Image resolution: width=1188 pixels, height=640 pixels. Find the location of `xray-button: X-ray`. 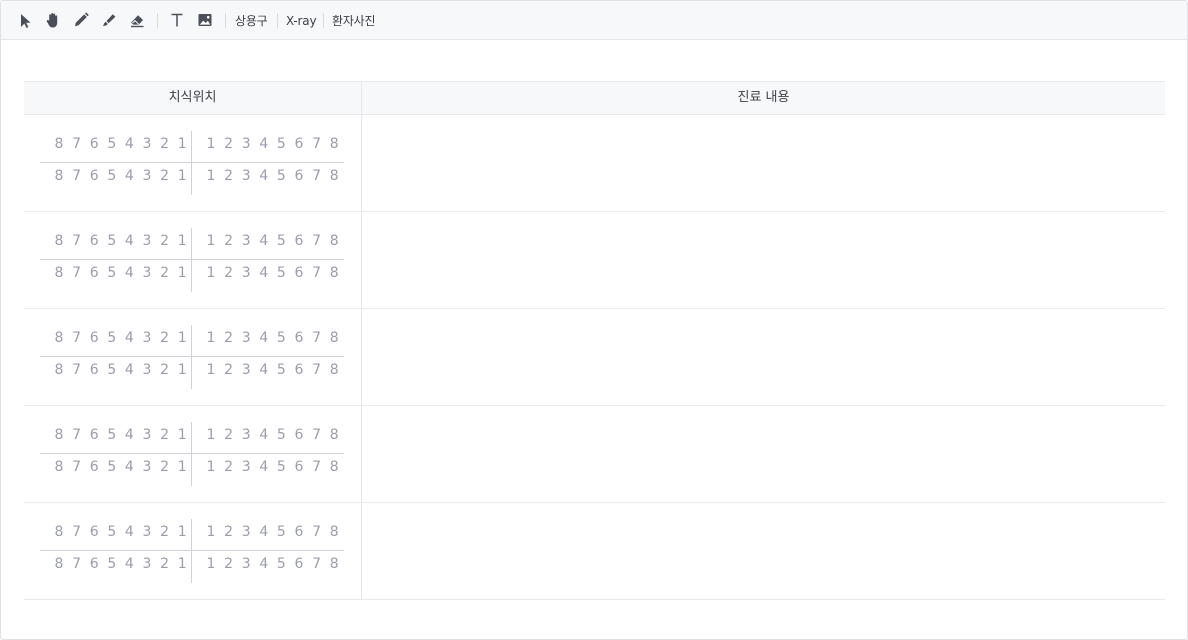

xray-button: X-ray is located at coordinates (301, 21).